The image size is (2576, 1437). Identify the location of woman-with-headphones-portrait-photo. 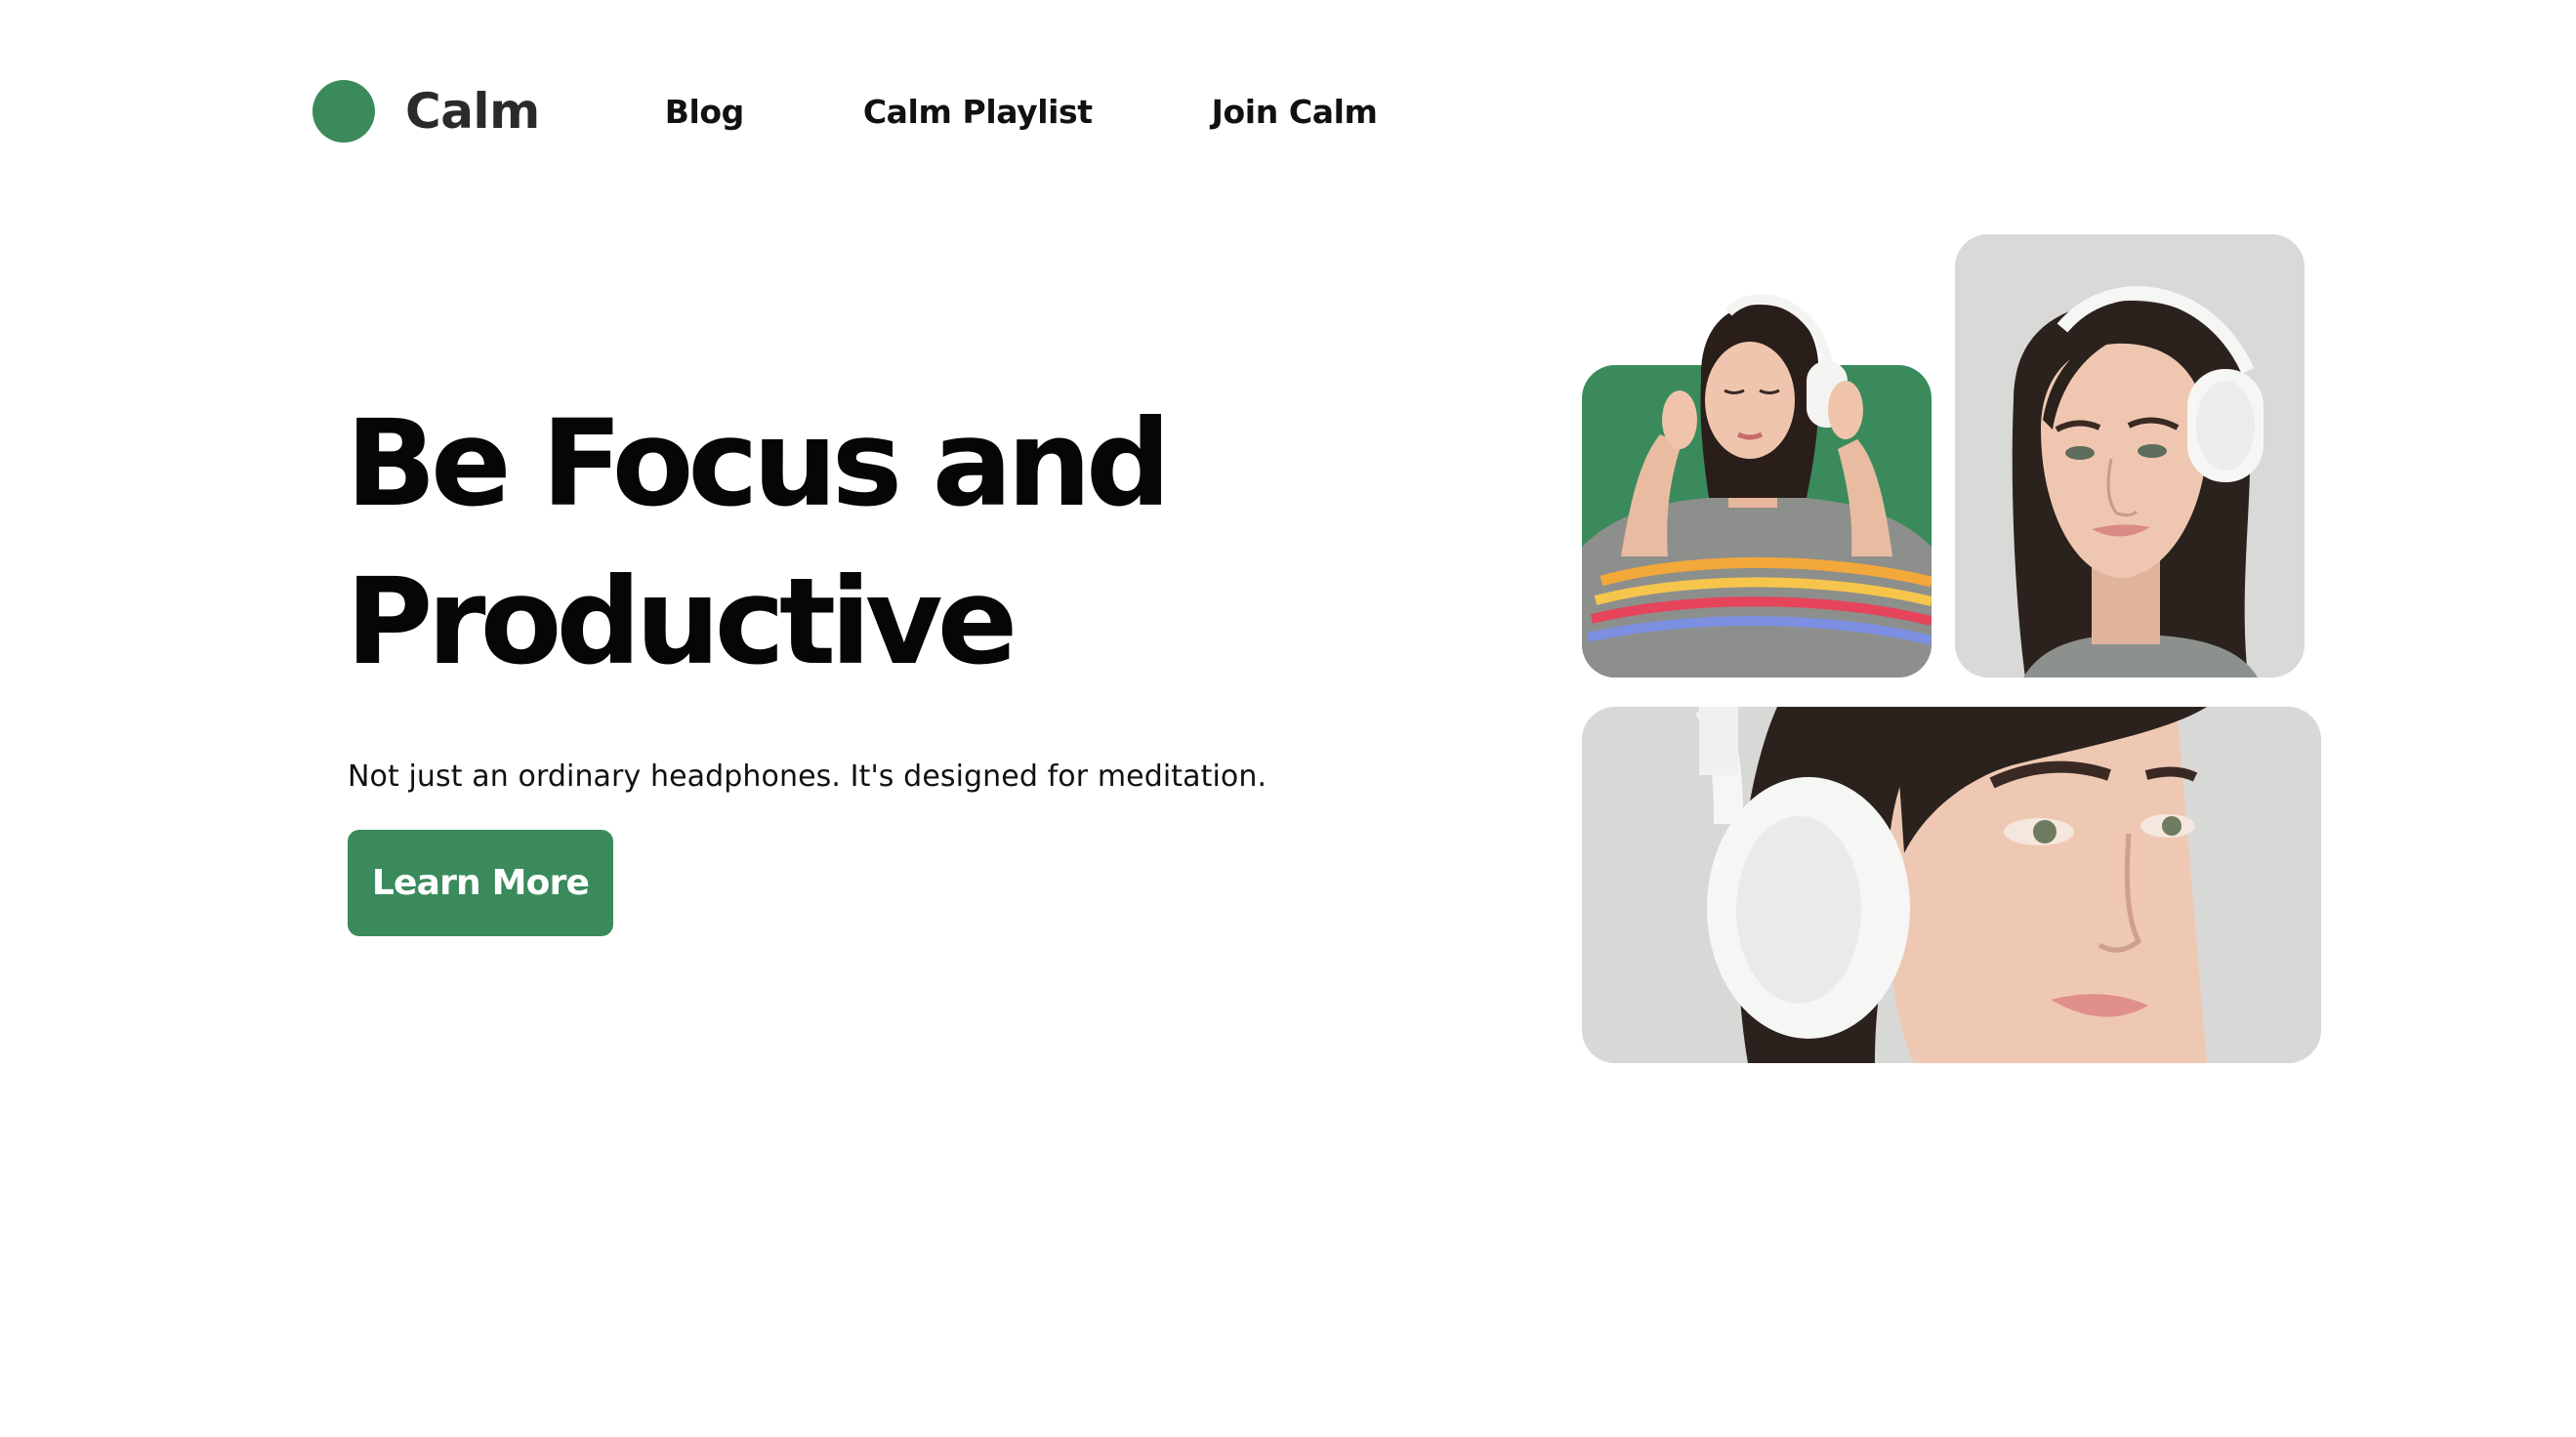
(2130, 455).